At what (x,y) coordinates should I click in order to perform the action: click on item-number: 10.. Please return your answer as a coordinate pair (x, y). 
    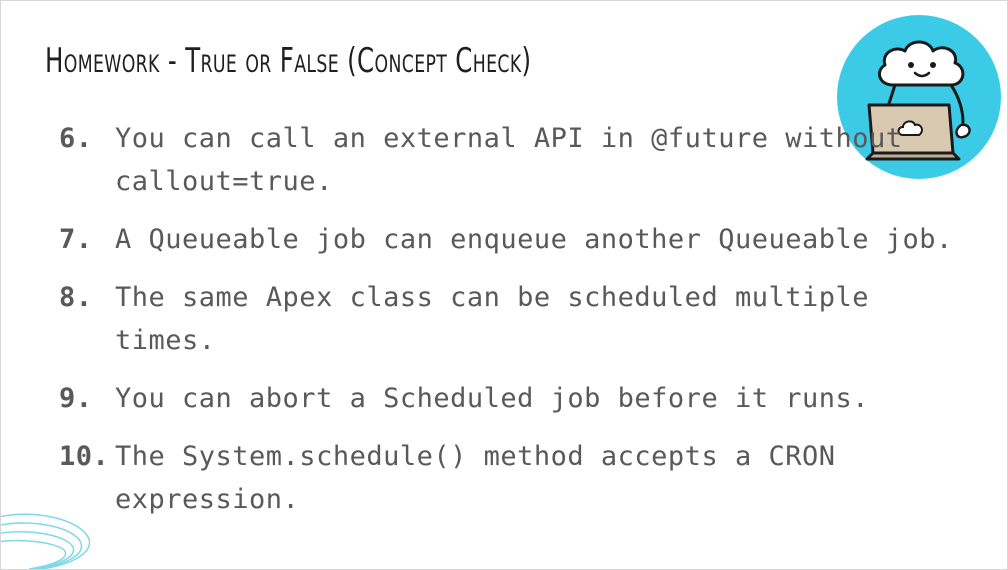
    Looking at the image, I should click on (84, 456).